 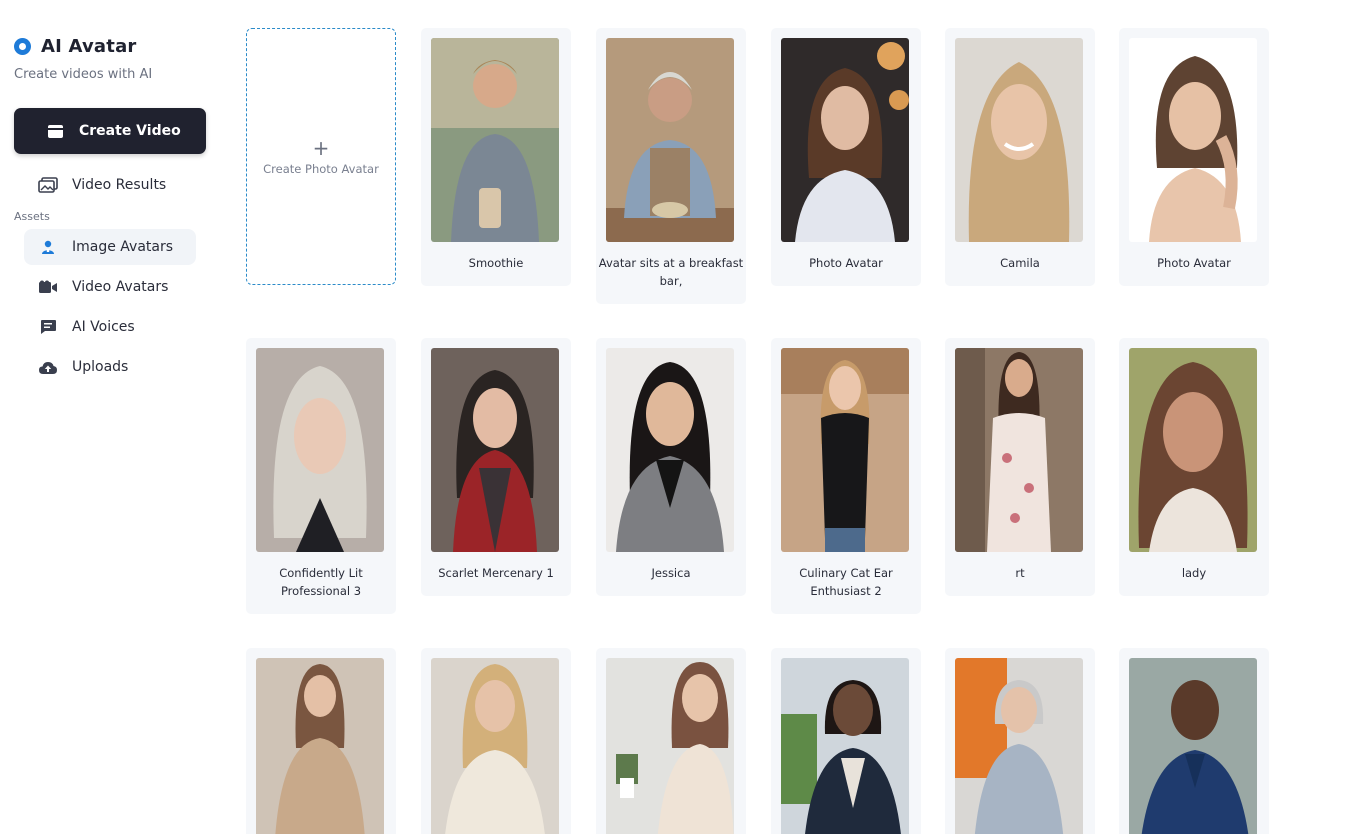 What do you see at coordinates (32, 216) in the screenshot?
I see `assets-section-label: Assets` at bounding box center [32, 216].